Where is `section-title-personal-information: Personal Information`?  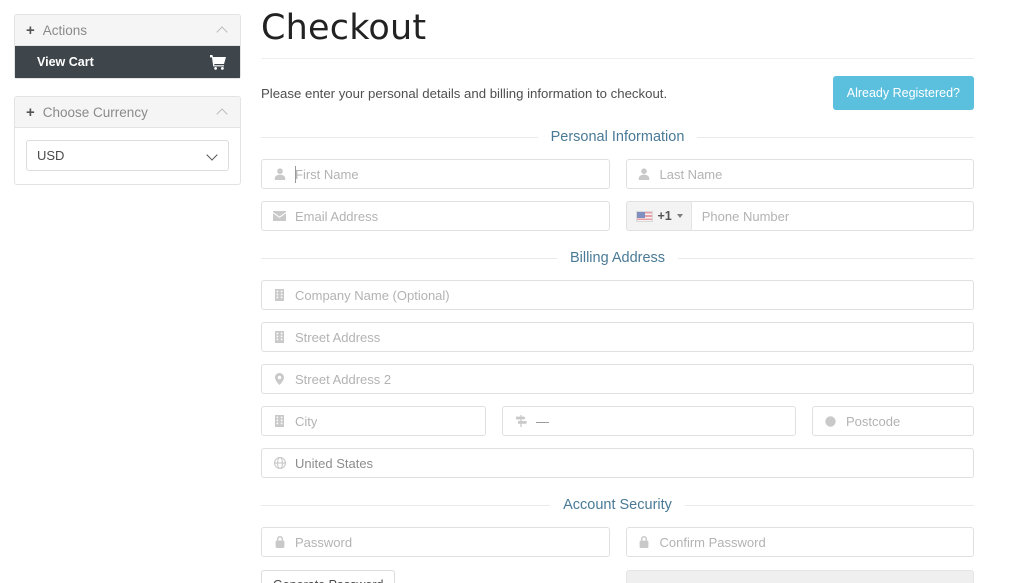
section-title-personal-information: Personal Information is located at coordinates (617, 137).